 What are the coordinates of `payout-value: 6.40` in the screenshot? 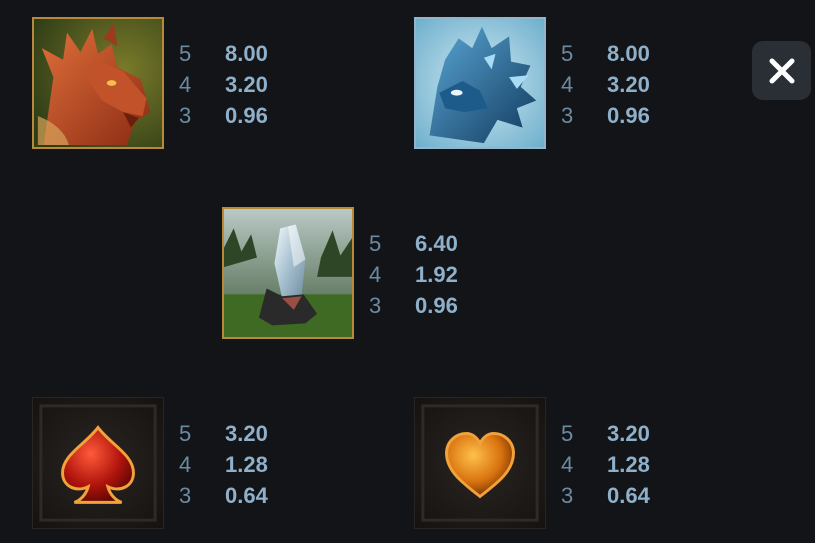 It's located at (436, 243).